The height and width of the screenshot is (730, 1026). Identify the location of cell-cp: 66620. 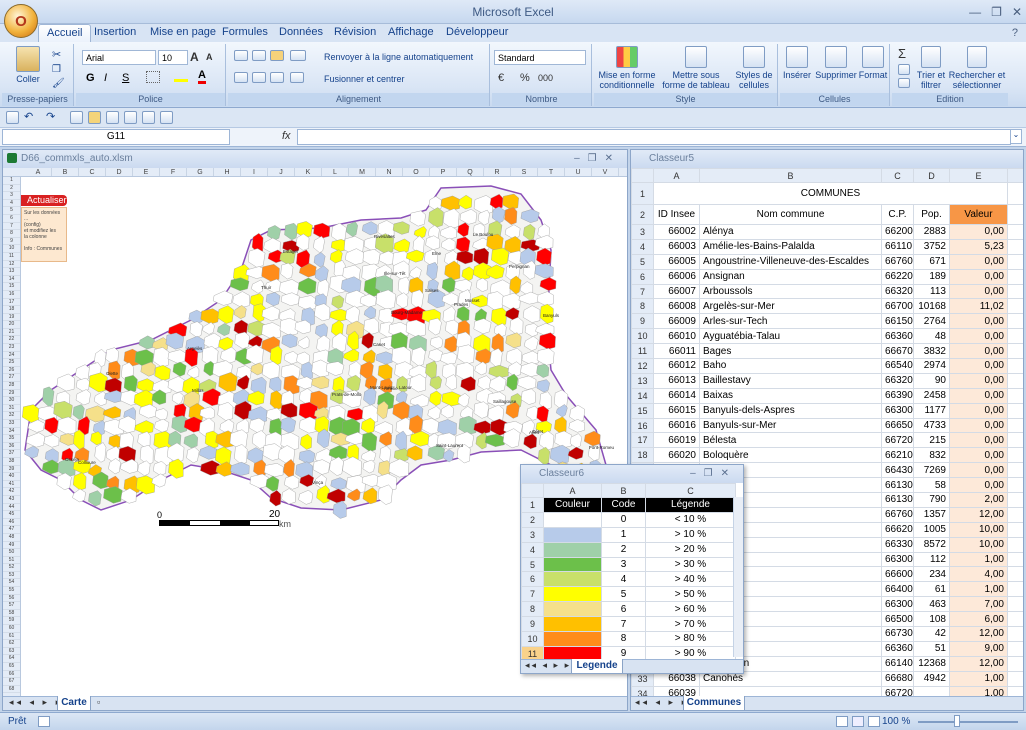
(897, 529).